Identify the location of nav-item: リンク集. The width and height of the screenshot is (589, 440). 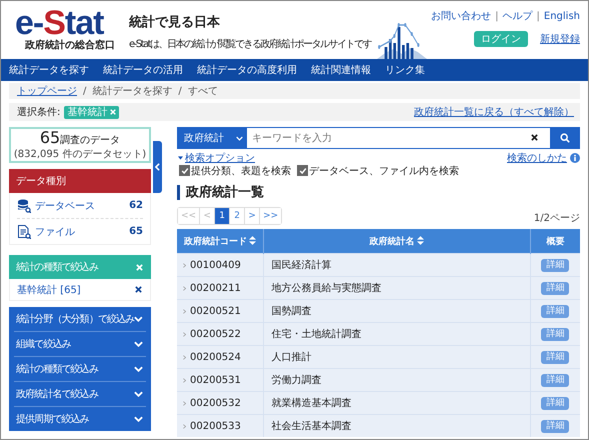
(405, 70).